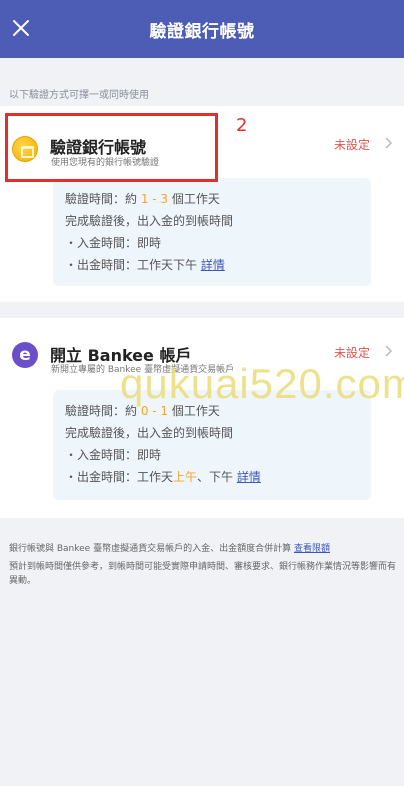  Describe the element at coordinates (242, 125) in the screenshot. I see `annotation-step-number: 2` at that location.